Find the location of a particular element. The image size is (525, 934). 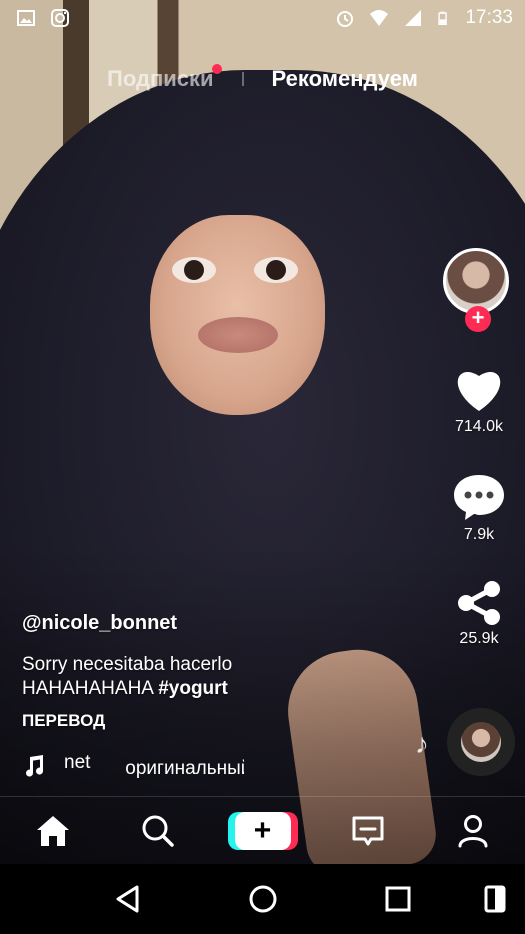

tab-following-label: Подписки is located at coordinates (160, 78).